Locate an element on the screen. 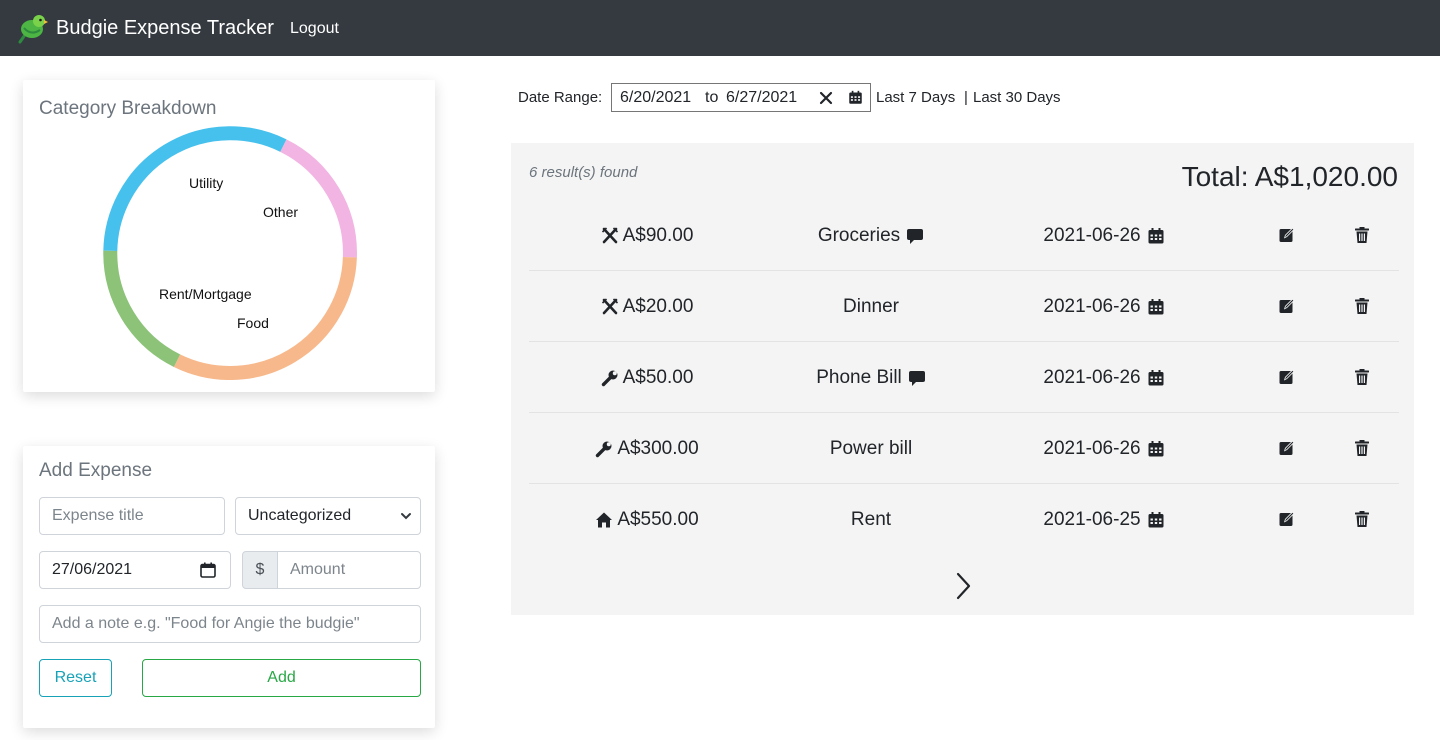 The height and width of the screenshot is (740, 1440). expense-amount-cell: A$550.00 is located at coordinates (647, 519).